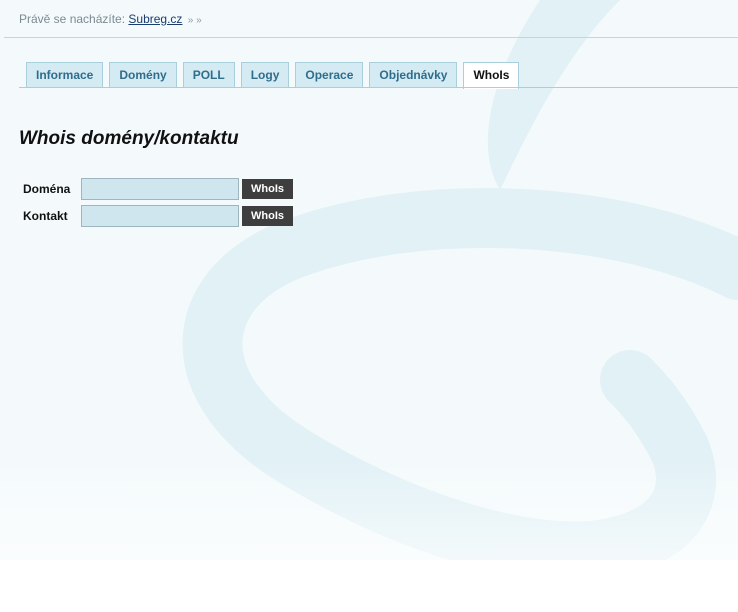  What do you see at coordinates (155, 19) in the screenshot?
I see `breadcrumb-link-subreg: Subreg.cz` at bounding box center [155, 19].